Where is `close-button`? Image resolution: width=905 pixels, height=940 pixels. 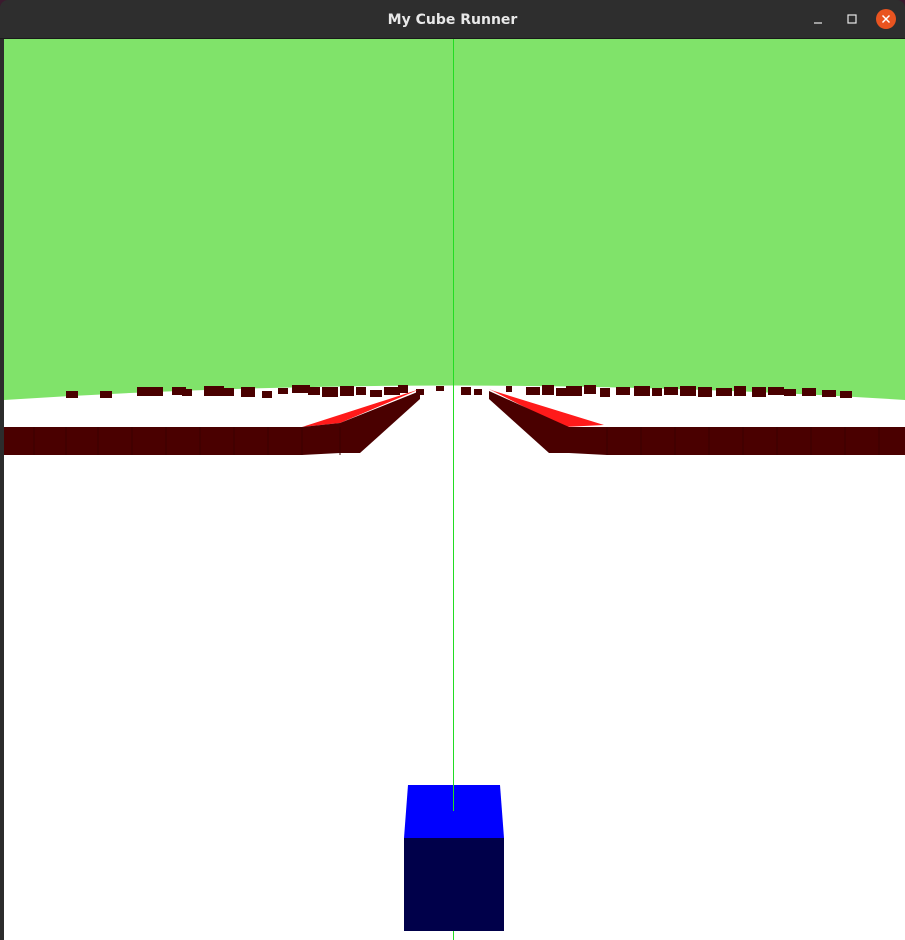
close-button is located at coordinates (886, 19).